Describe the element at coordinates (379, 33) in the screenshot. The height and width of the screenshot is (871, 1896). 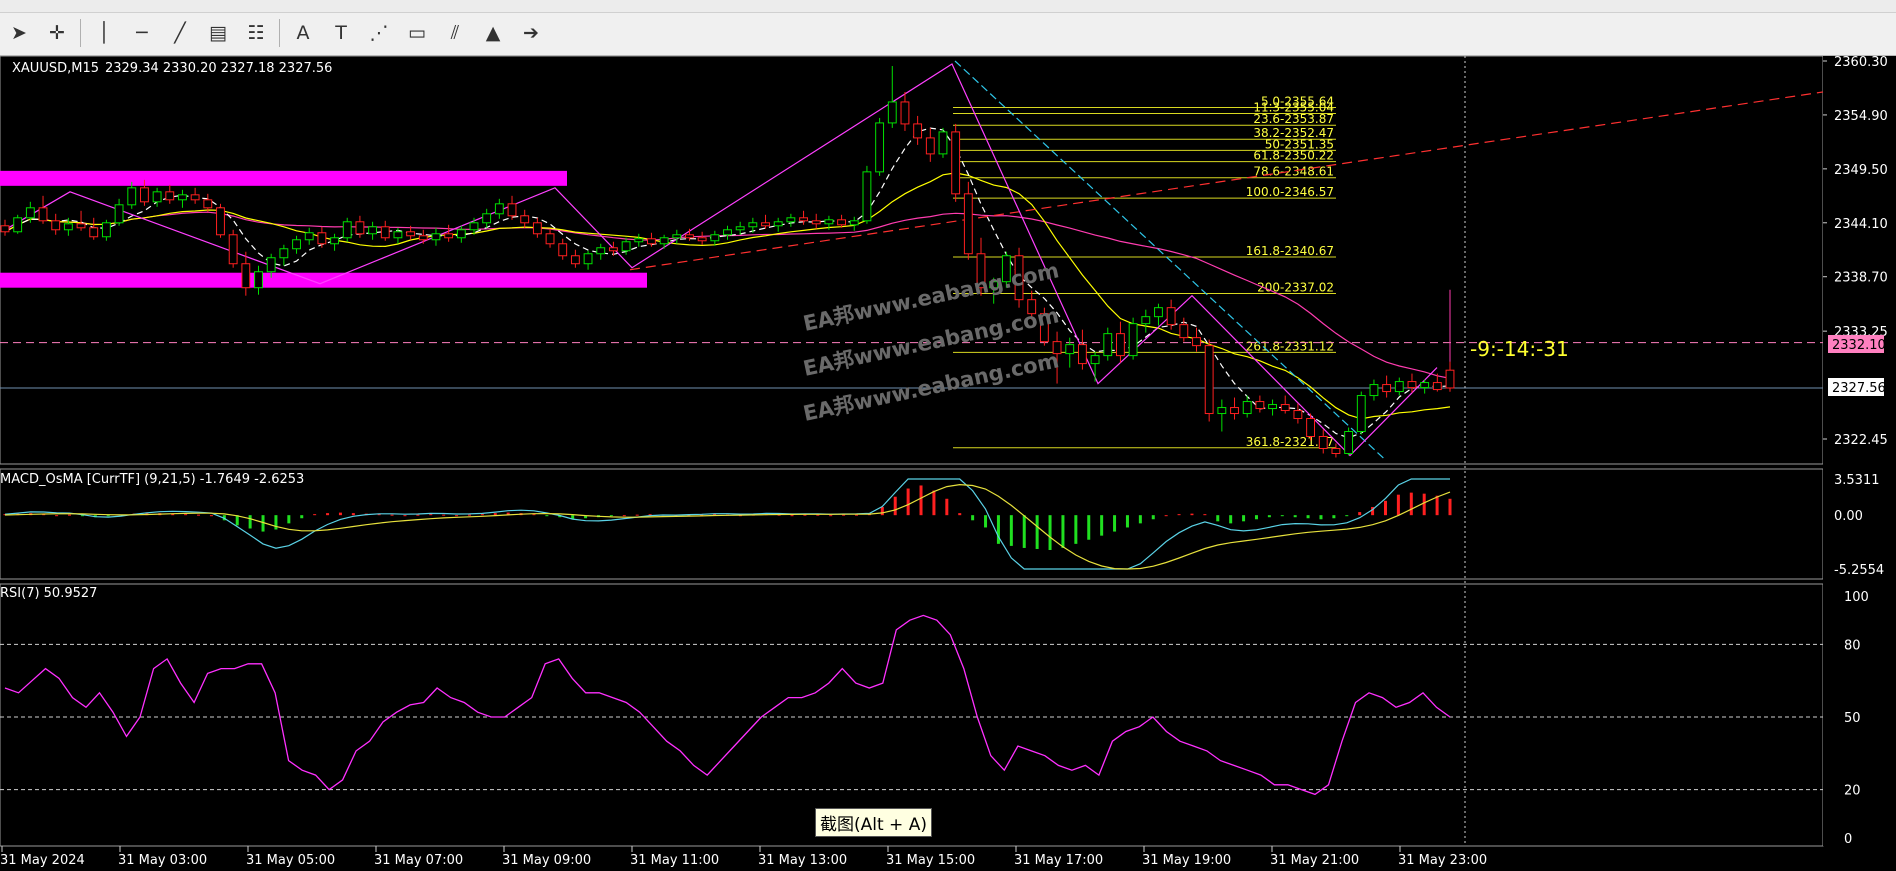
I see `gann-fan-button: ⋰` at that location.